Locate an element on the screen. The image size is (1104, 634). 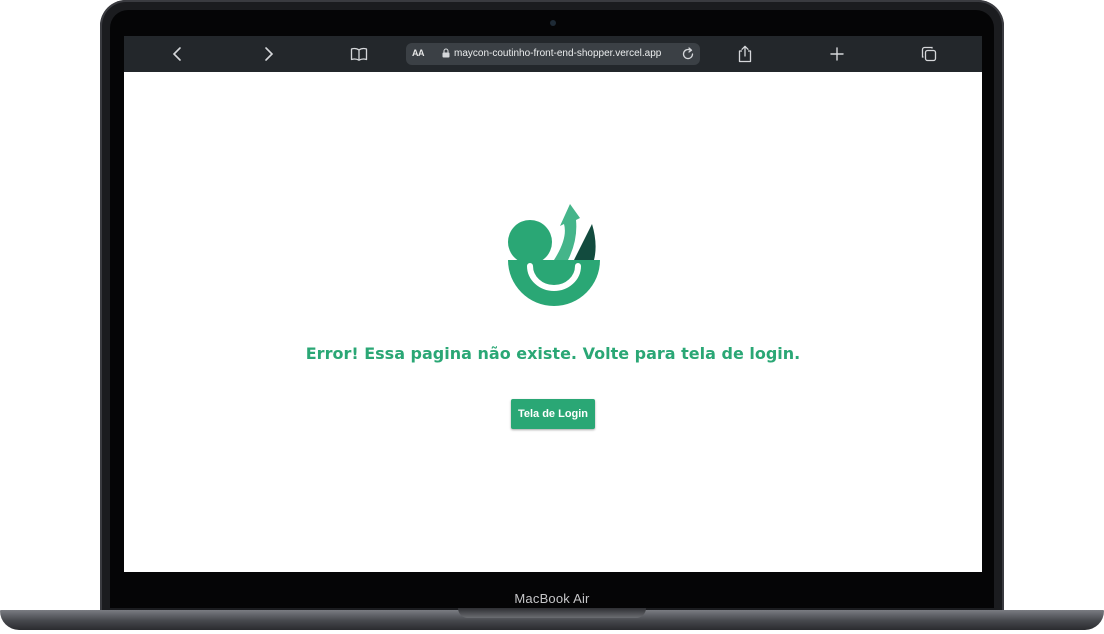
laptop-base is located at coordinates (552, 621).